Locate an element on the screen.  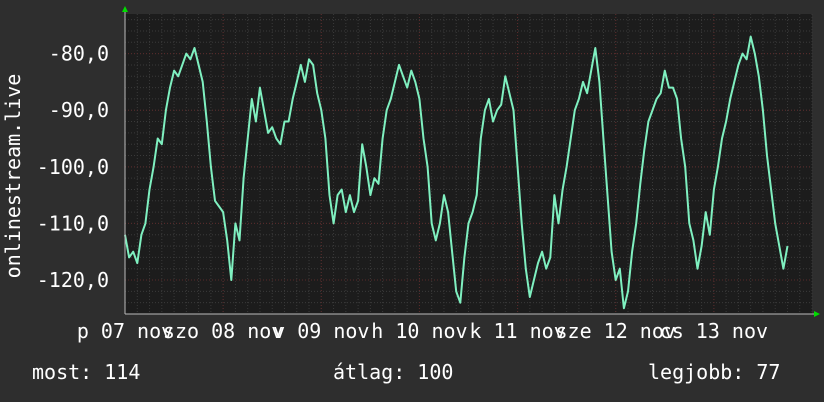
current-value: most: 114 is located at coordinates (86, 372).